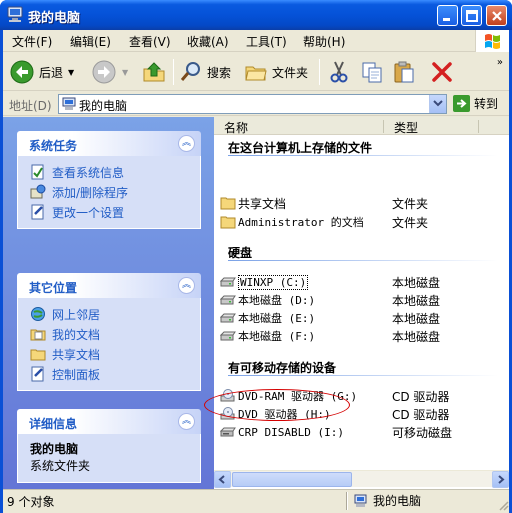 The height and width of the screenshot is (513, 512). Describe the element at coordinates (360, 336) in the screenshot. I see `list-item: 本地磁盘 (F:) 本地磁盘` at that location.